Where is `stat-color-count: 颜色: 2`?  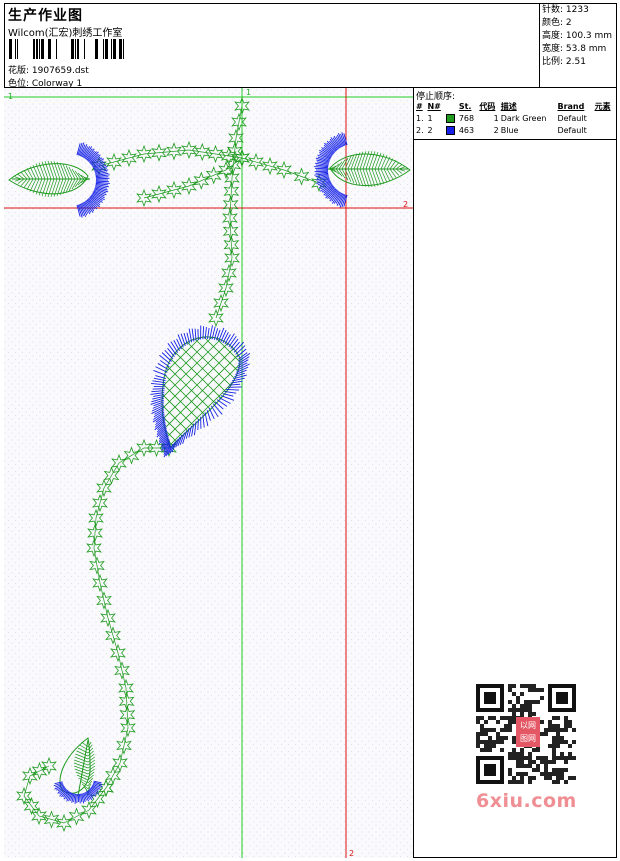 stat-color-count: 颜色: 2 is located at coordinates (557, 23).